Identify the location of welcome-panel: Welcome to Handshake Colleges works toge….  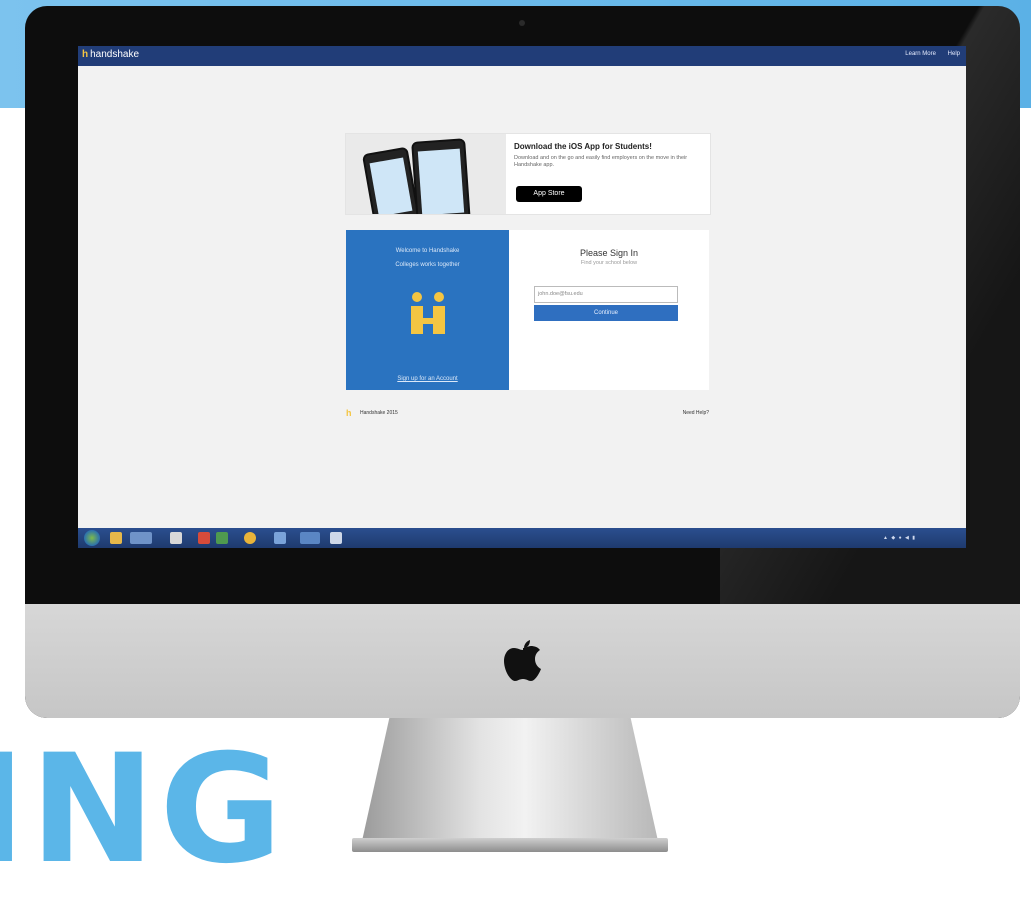
(427, 310).